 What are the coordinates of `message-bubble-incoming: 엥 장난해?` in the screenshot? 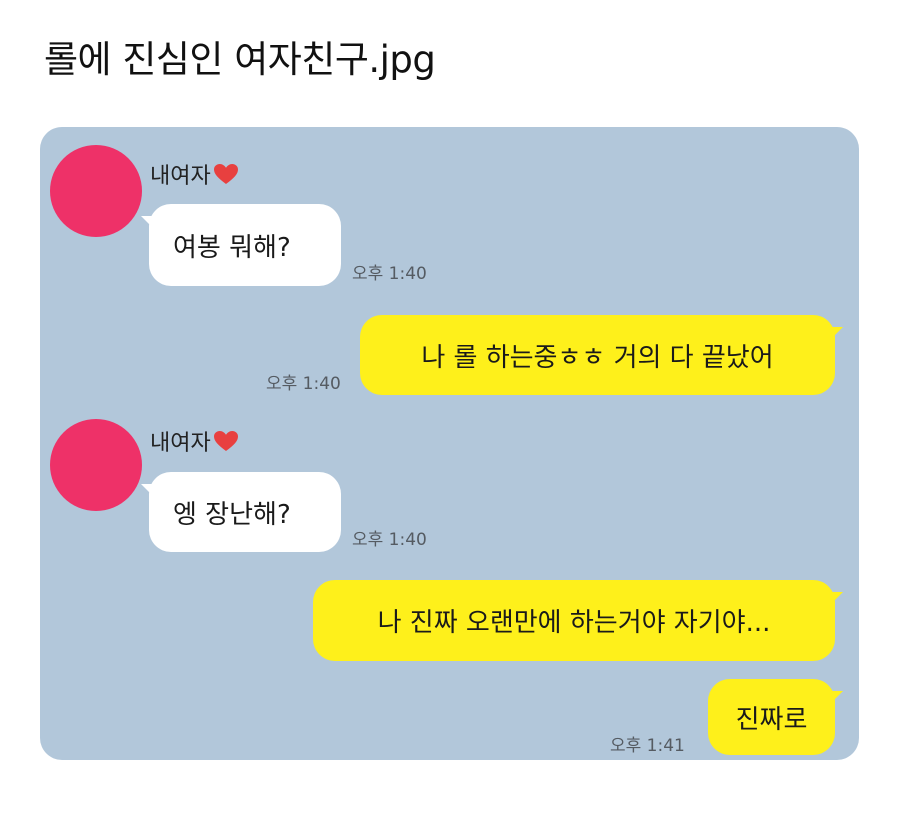 It's located at (241, 512).